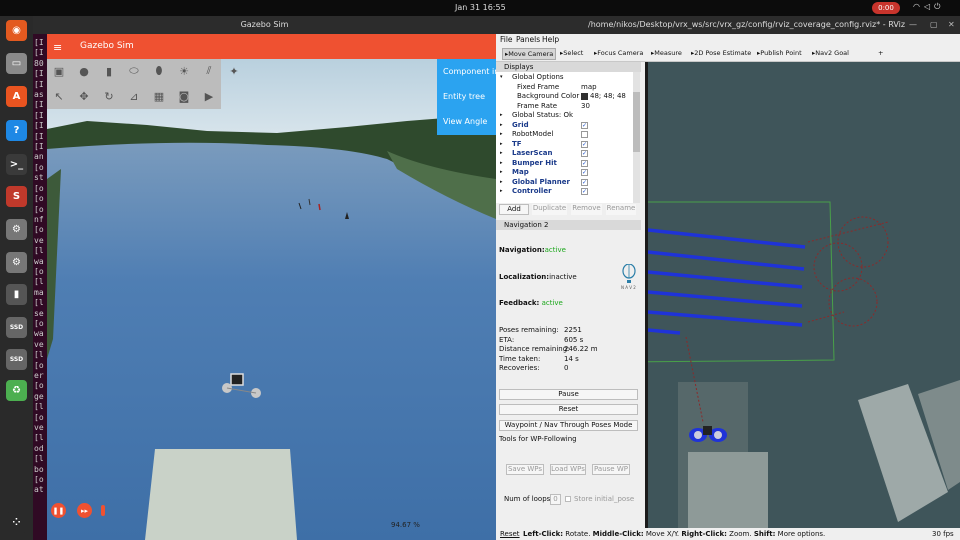  Describe the element at coordinates (84, 71) in the screenshot. I see `sphere-icon: ●` at that location.